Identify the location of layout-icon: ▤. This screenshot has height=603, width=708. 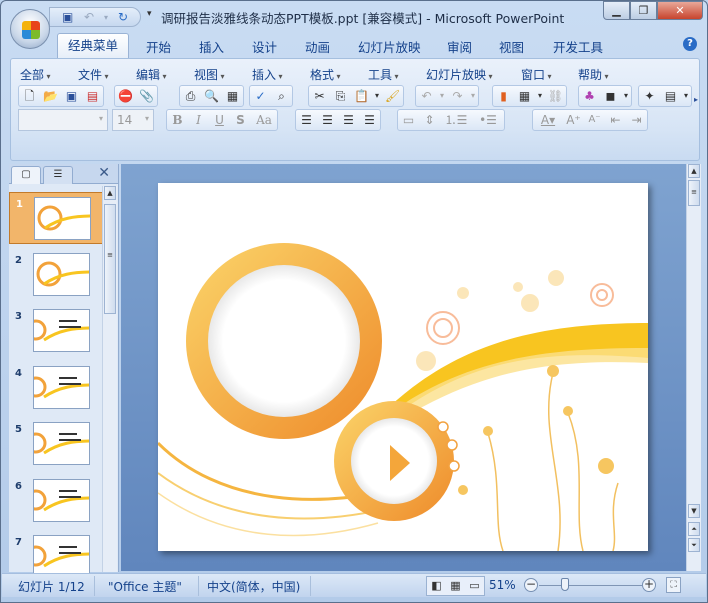
(670, 96).